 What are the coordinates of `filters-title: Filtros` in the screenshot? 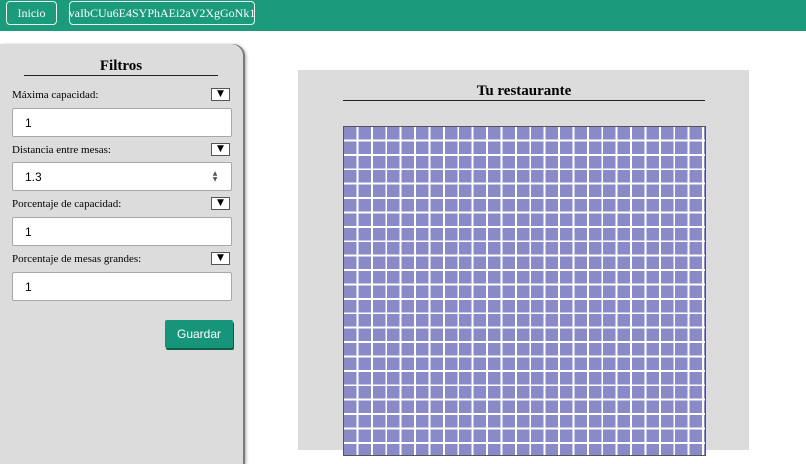 It's located at (121, 67).